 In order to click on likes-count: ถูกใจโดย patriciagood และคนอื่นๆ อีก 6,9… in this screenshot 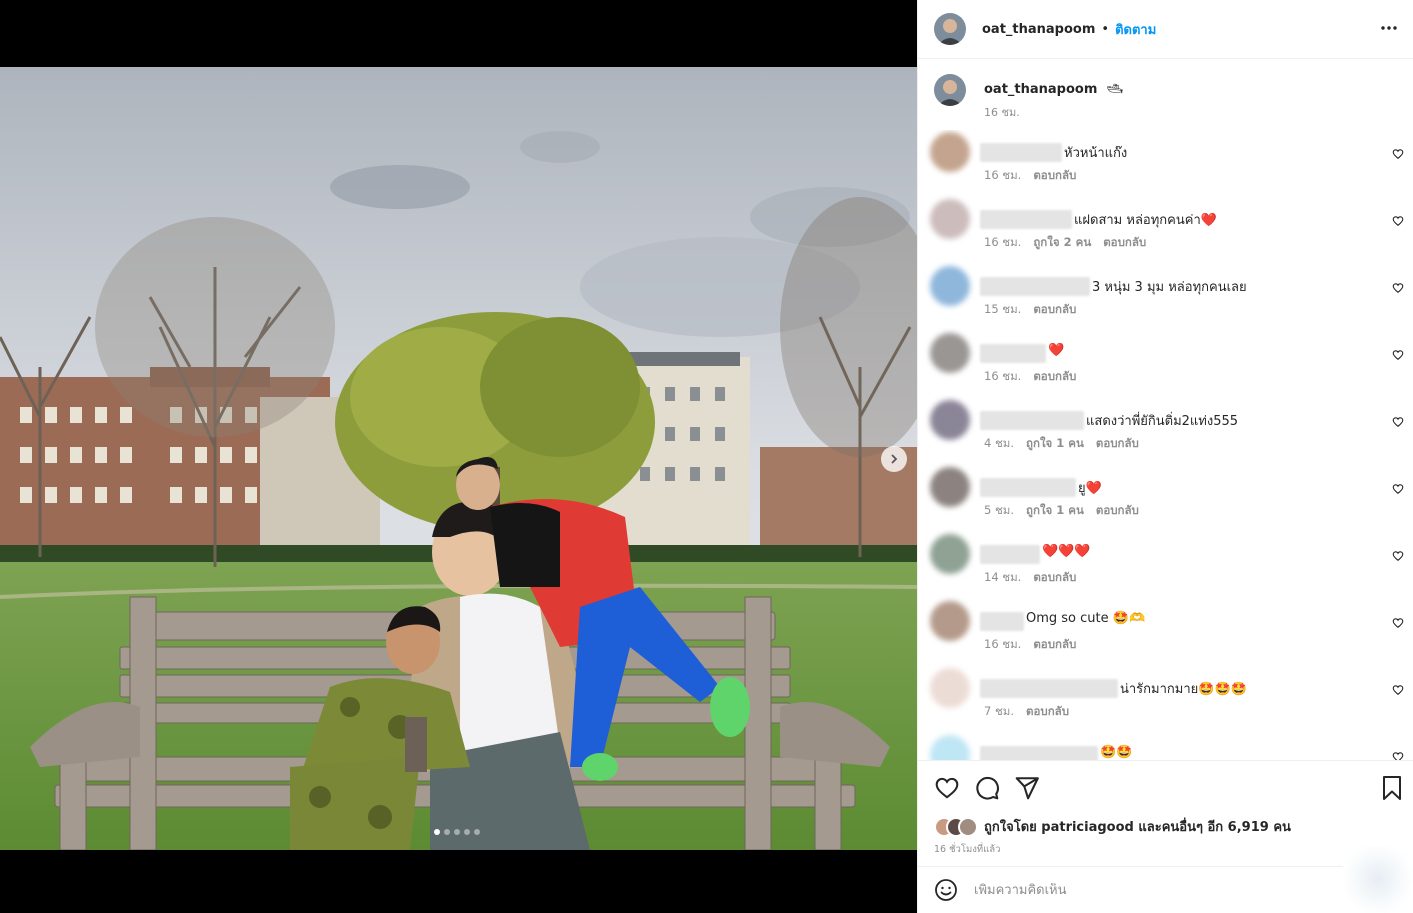, I will do `click(1137, 826)`.